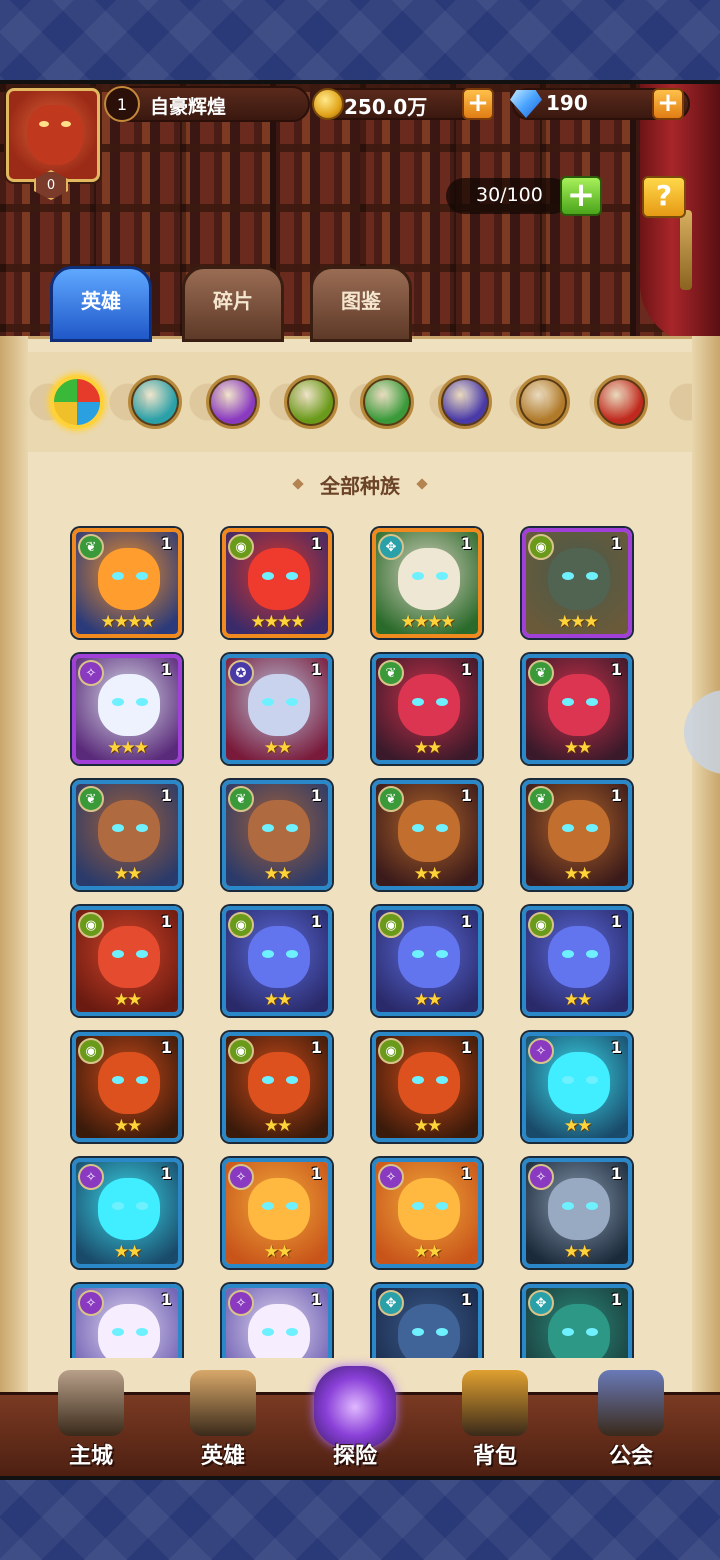  What do you see at coordinates (581, 196) in the screenshot?
I see `expand-capacity-button: +` at bounding box center [581, 196].